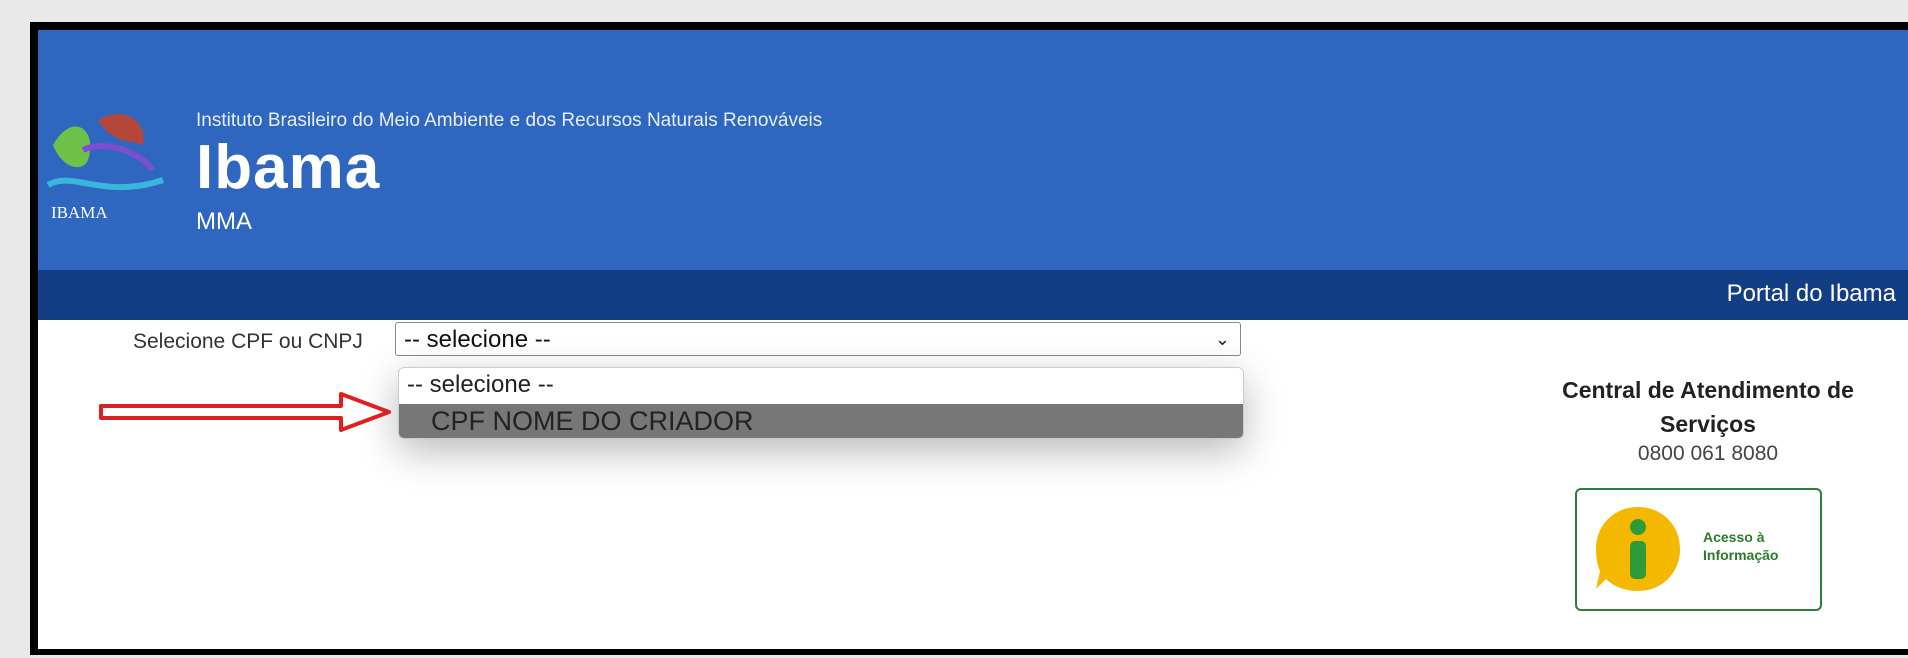  I want to click on info-icon, so click(1638, 549).